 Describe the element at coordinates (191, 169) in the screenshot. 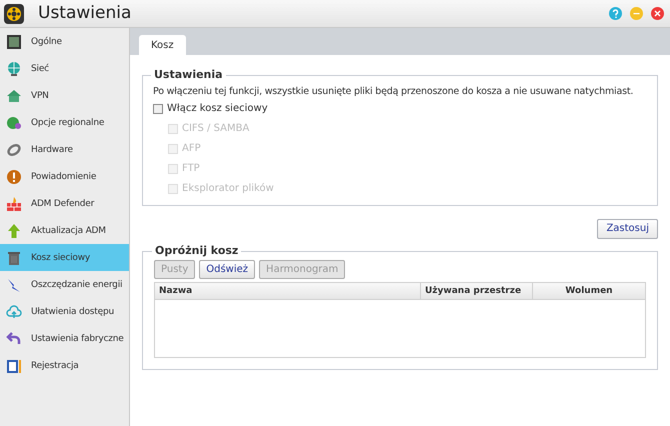

I see `checkbox-label: FTP` at that location.